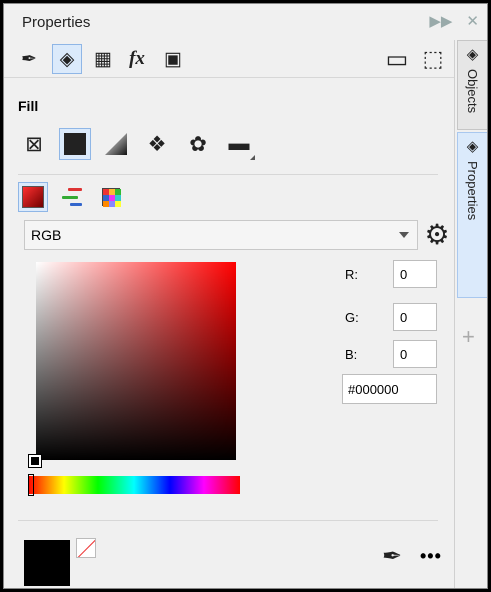 Image resolution: width=491 pixels, height=592 pixels. I want to click on chevron-down-icon, so click(404, 235).